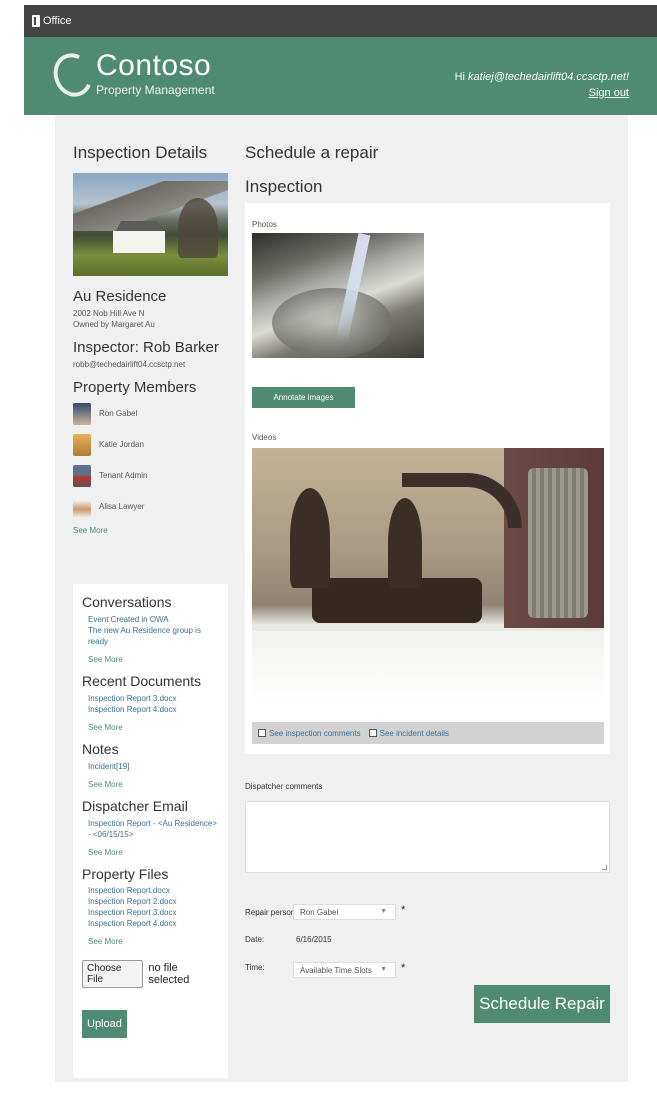 Image resolution: width=657 pixels, height=1107 pixels. Describe the element at coordinates (153, 941) in the screenshot. I see `files-see-more-link: See More` at that location.